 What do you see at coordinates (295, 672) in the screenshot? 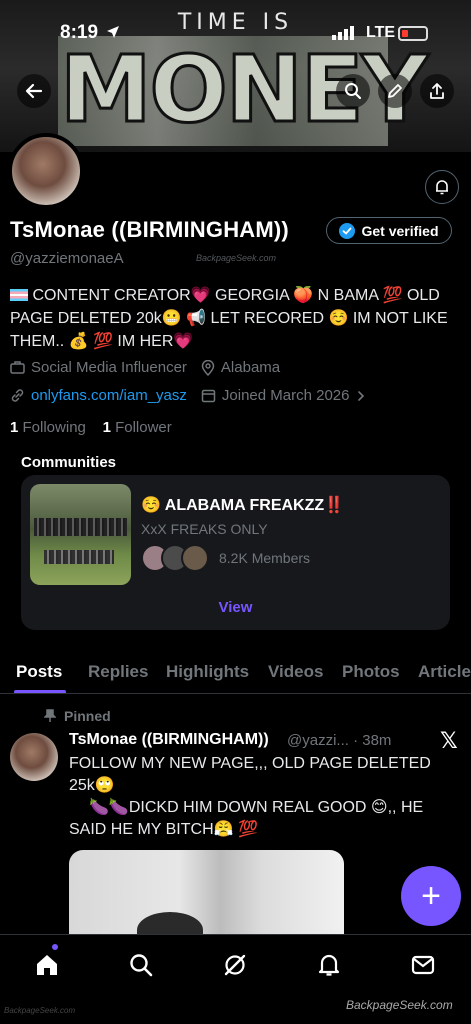
I see `tab-videos: Videos` at bounding box center [295, 672].